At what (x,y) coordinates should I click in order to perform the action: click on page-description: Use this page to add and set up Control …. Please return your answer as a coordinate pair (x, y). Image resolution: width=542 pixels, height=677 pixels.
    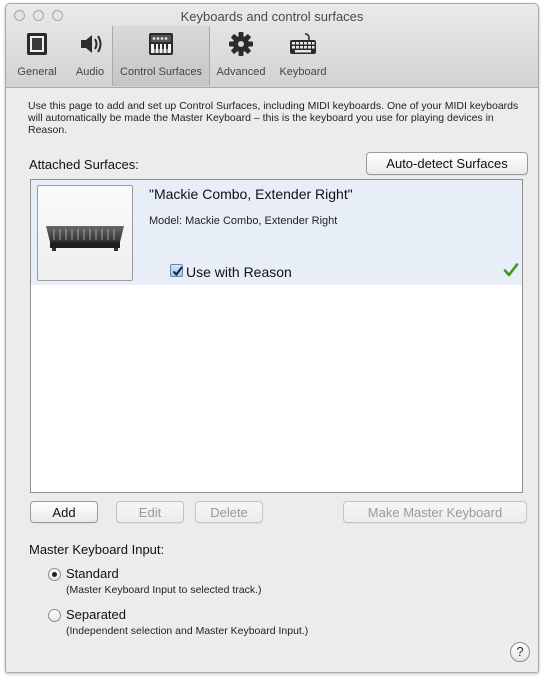
    Looking at the image, I should click on (273, 118).